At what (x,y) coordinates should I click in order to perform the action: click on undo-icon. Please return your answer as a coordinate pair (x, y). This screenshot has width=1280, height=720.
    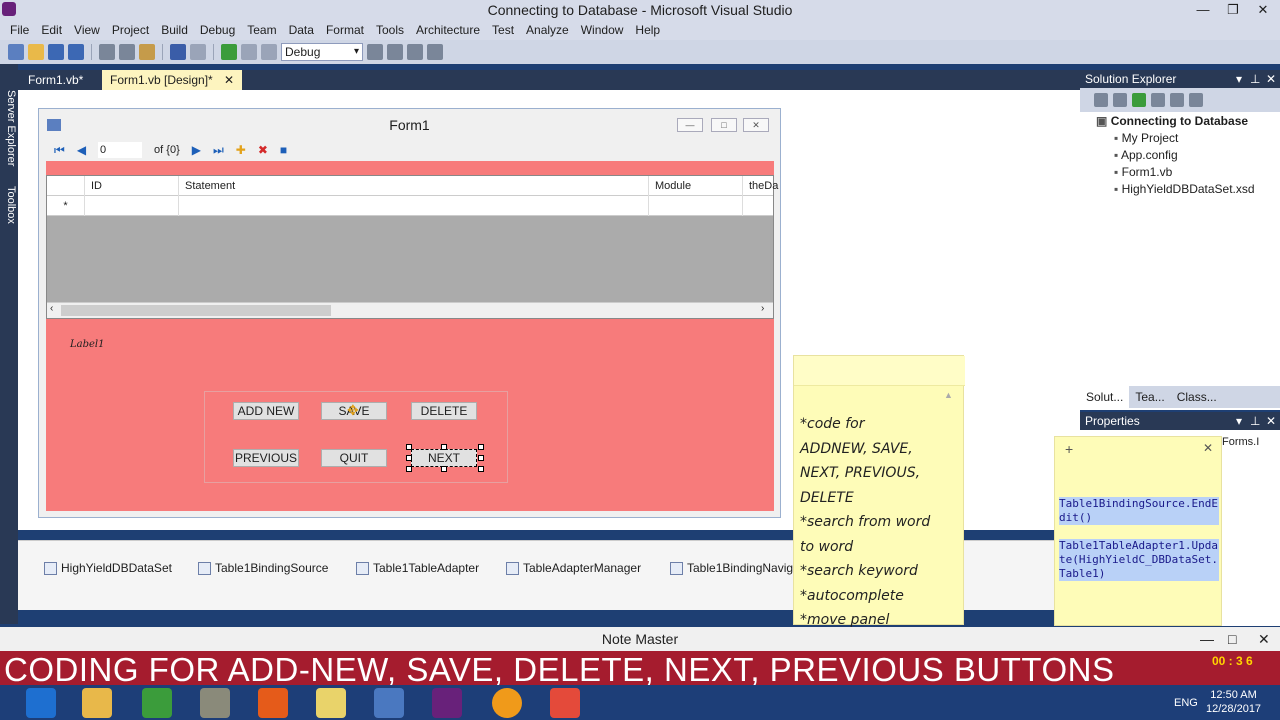
    Looking at the image, I should click on (178, 52).